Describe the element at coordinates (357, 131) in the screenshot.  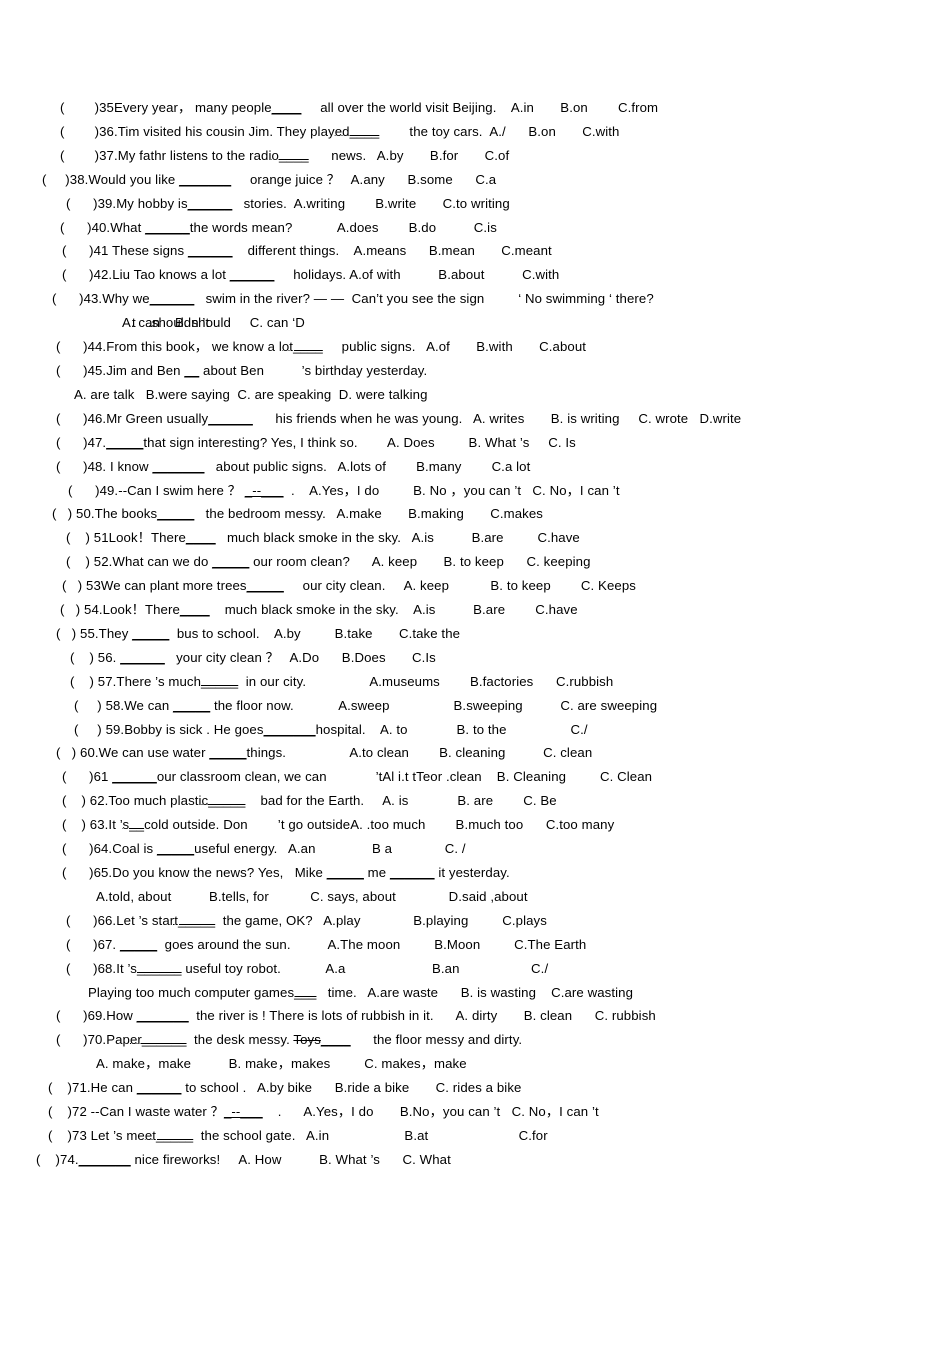
I see `answer-blank: ed____` at that location.